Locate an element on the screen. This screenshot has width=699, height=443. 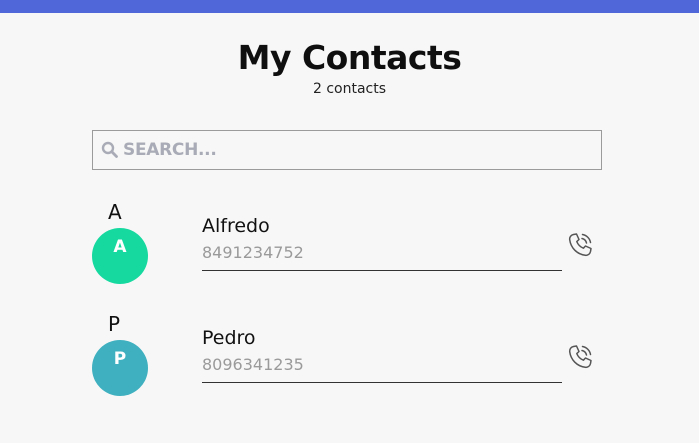
contact-phone: 8491234752 is located at coordinates (253, 252).